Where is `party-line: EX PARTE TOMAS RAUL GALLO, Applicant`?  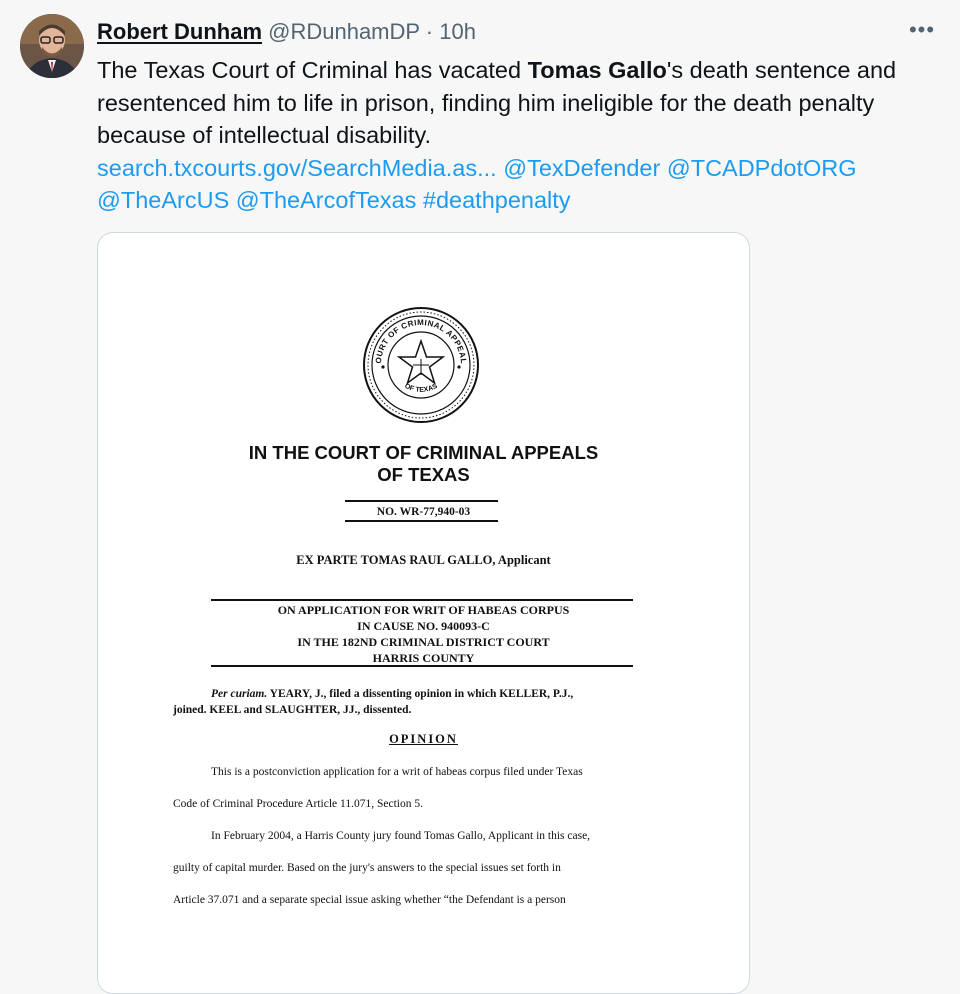 party-line: EX PARTE TOMAS RAUL GALLO, Applicant is located at coordinates (423, 560).